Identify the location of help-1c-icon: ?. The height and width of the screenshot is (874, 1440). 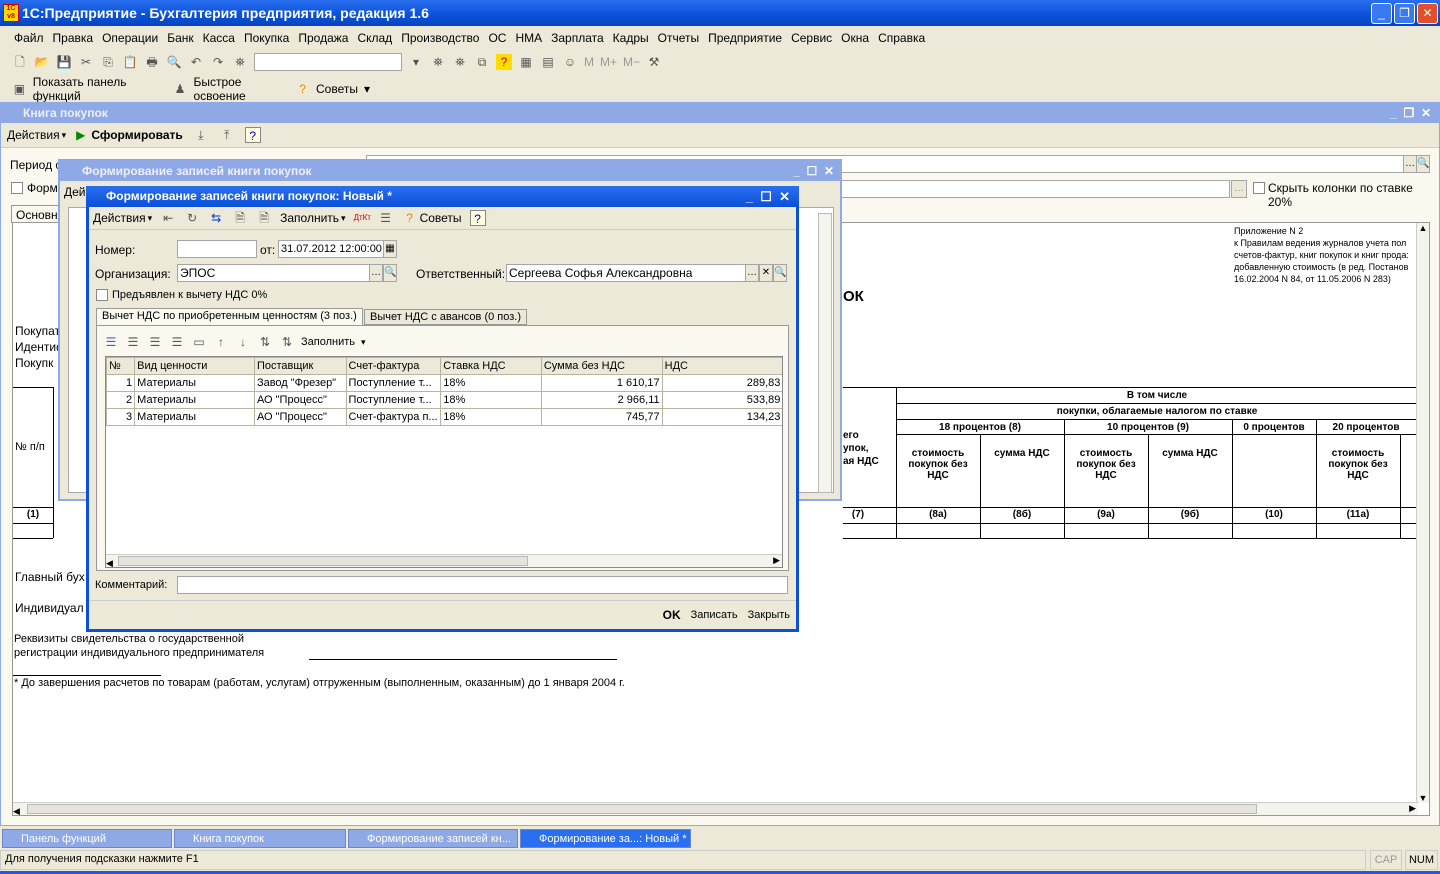
(504, 62).